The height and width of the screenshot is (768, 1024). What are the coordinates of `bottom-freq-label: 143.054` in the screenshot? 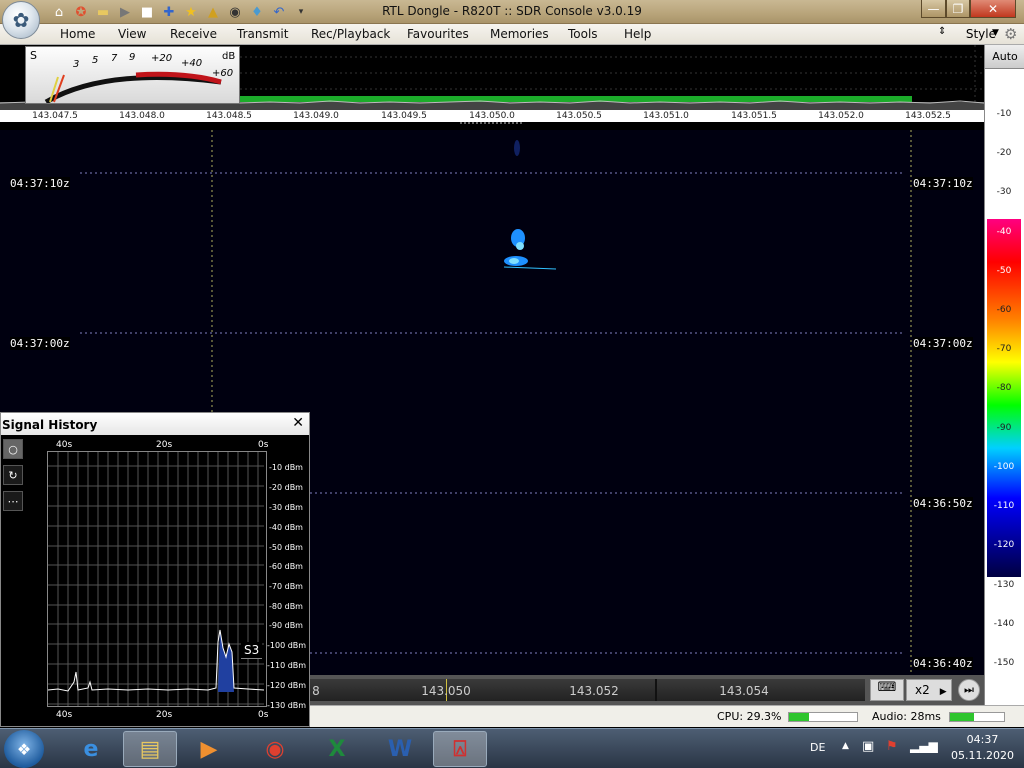 It's located at (744, 691).